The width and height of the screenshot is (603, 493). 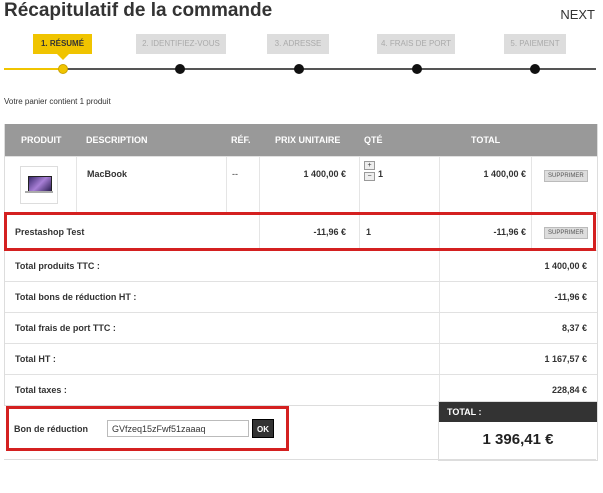 I want to click on step-address: 3. ADRESSE, so click(x=298, y=44).